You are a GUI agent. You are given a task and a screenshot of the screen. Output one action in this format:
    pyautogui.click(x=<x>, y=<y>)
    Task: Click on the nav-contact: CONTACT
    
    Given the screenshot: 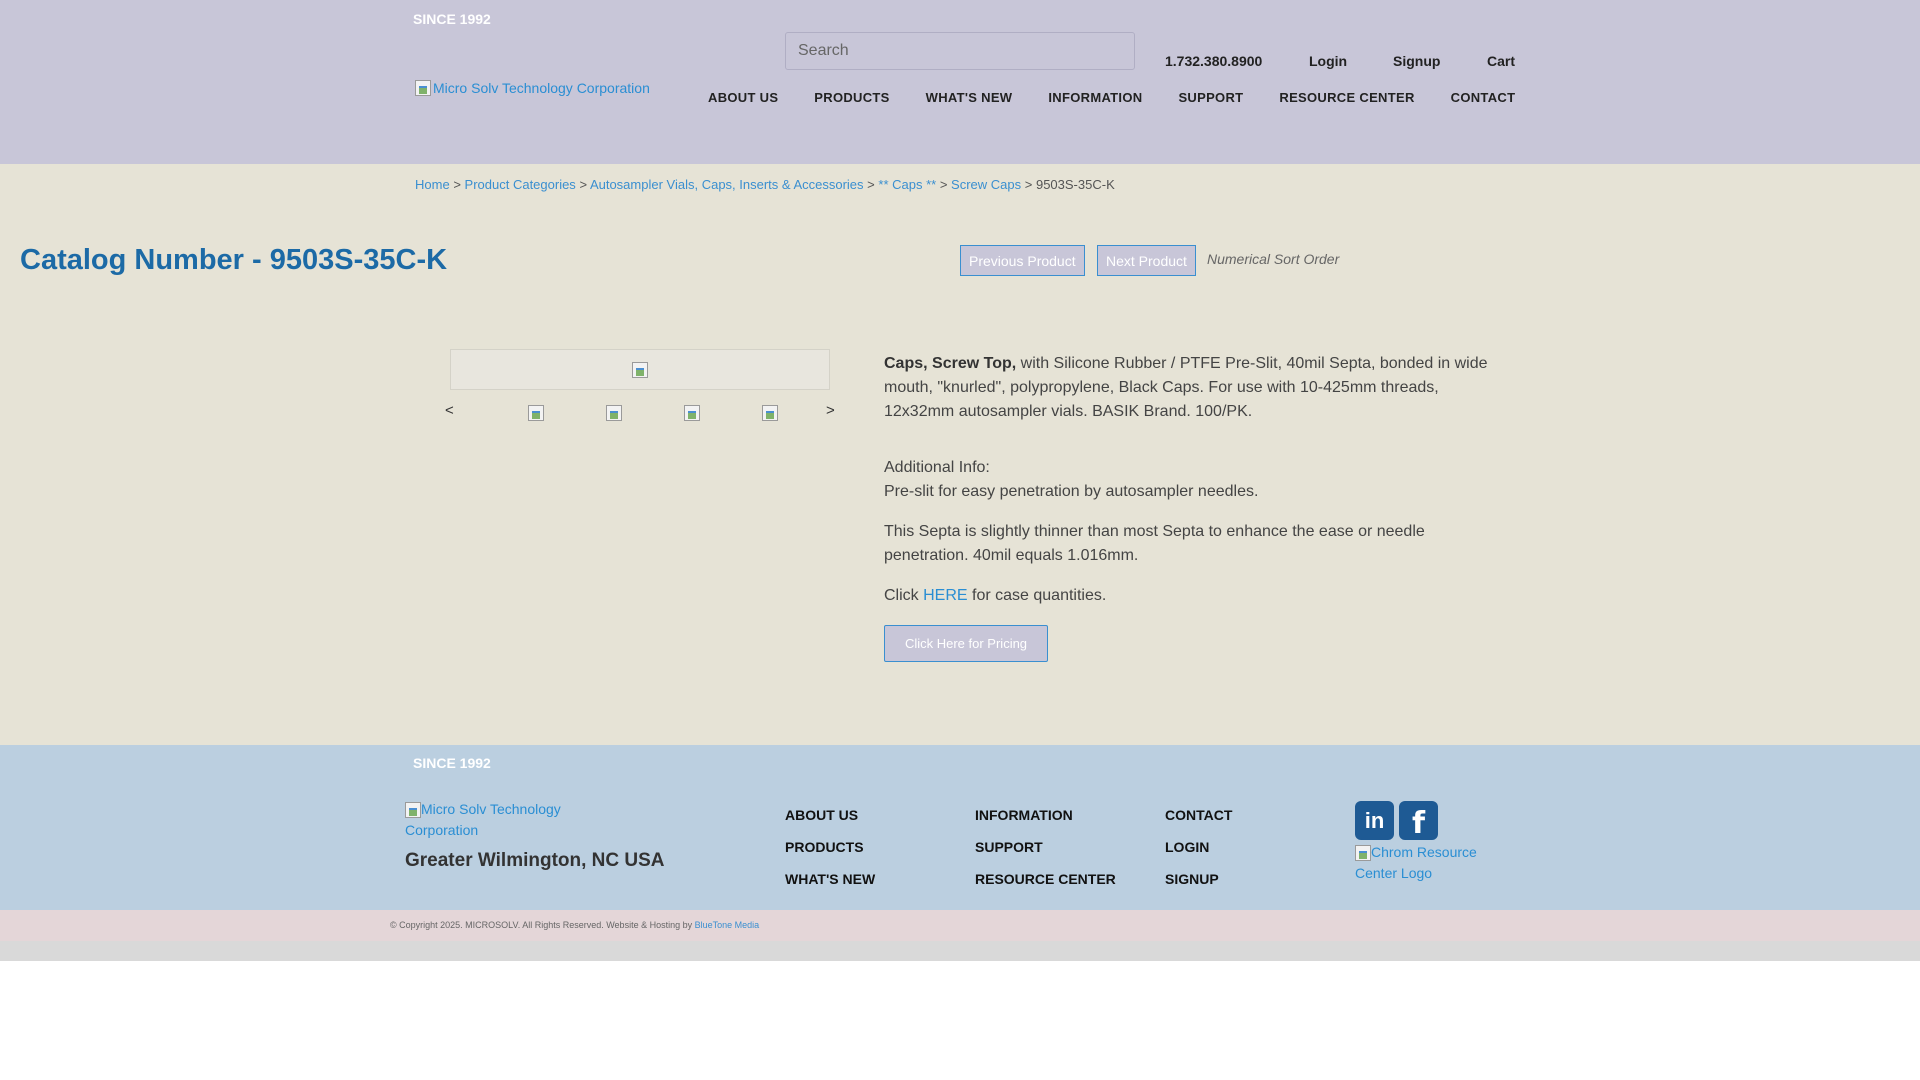 What is the action you would take?
    pyautogui.click(x=1483, y=97)
    